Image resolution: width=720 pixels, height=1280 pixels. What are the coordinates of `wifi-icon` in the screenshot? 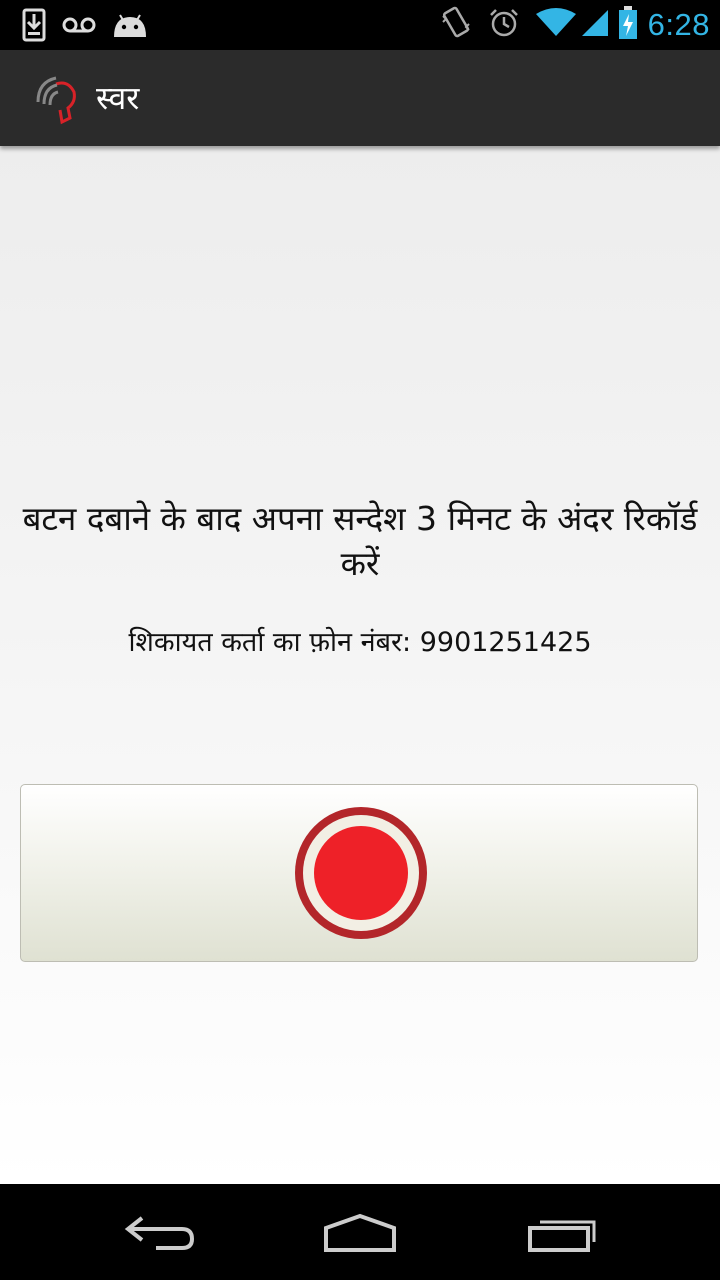 It's located at (555, 25).